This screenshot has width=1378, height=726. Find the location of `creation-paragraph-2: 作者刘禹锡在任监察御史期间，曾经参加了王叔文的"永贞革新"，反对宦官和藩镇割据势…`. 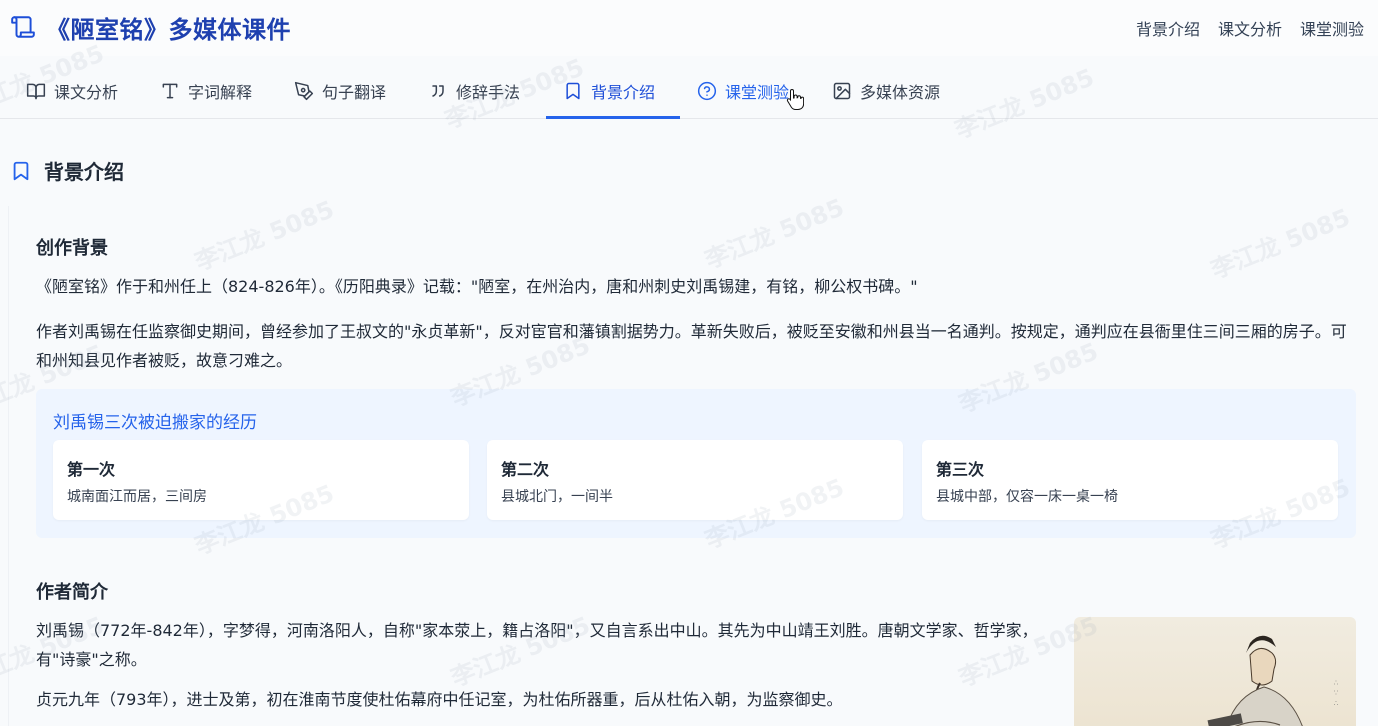

creation-paragraph-2: 作者刘禹锡在任监察御史期间，曾经参加了王叔文的"永贞革新"，反对宦官和藩镇割据势… is located at coordinates (691, 346).